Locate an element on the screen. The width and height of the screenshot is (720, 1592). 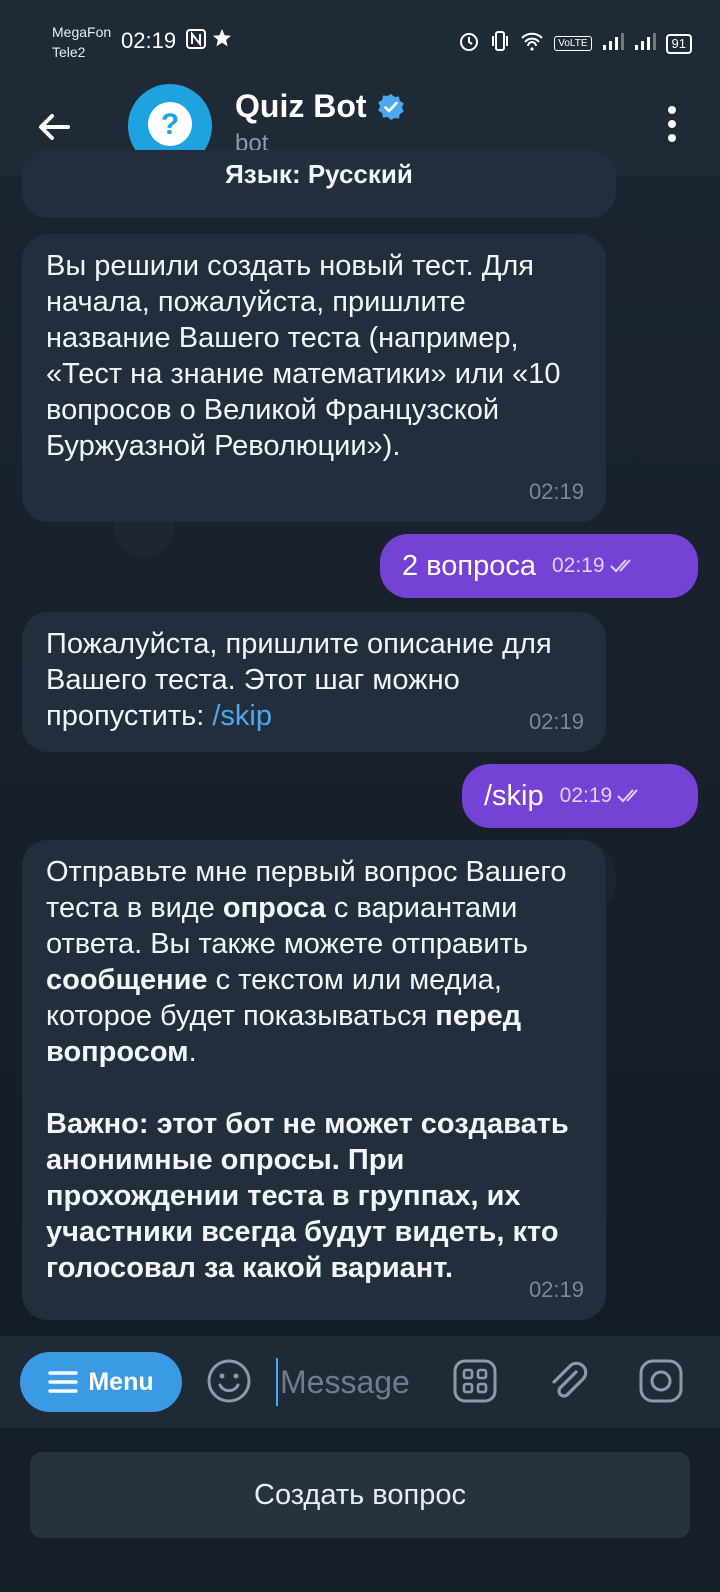
message-text: /skip is located at coordinates (514, 795).